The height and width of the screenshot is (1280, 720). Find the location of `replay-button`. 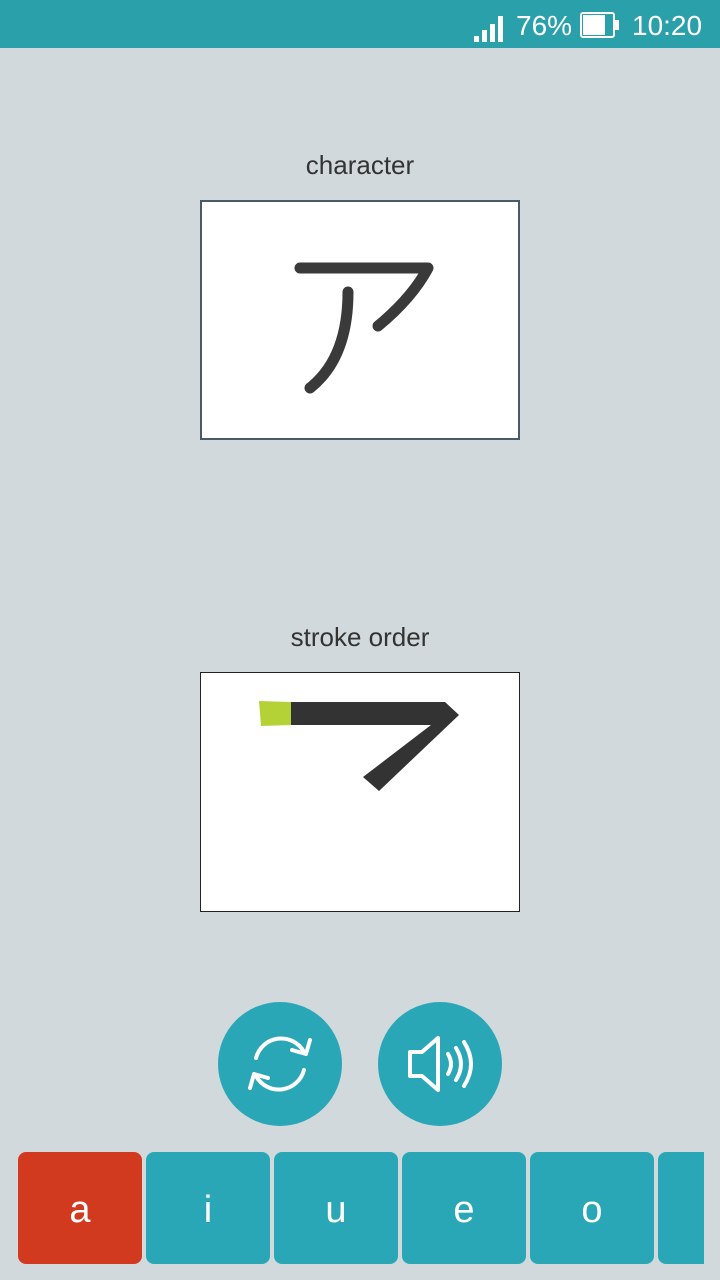

replay-button is located at coordinates (280, 1064).